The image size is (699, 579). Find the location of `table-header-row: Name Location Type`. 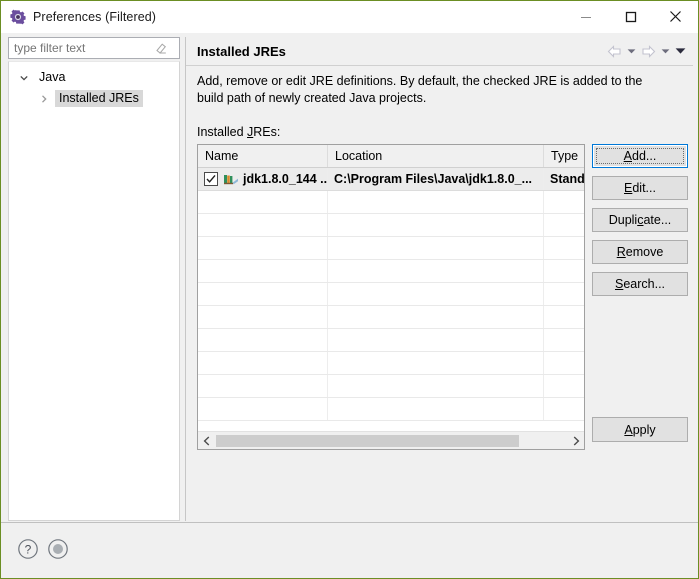

table-header-row: Name Location Type is located at coordinates (391, 156).